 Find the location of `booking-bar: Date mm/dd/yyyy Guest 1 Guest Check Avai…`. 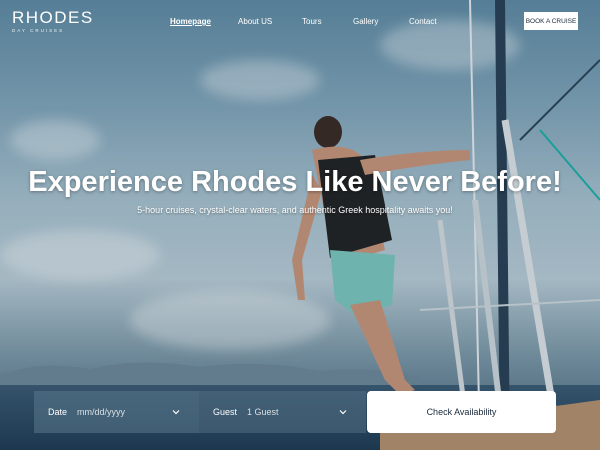

booking-bar: Date mm/dd/yyyy Guest 1 Guest Check Avai… is located at coordinates (295, 412).